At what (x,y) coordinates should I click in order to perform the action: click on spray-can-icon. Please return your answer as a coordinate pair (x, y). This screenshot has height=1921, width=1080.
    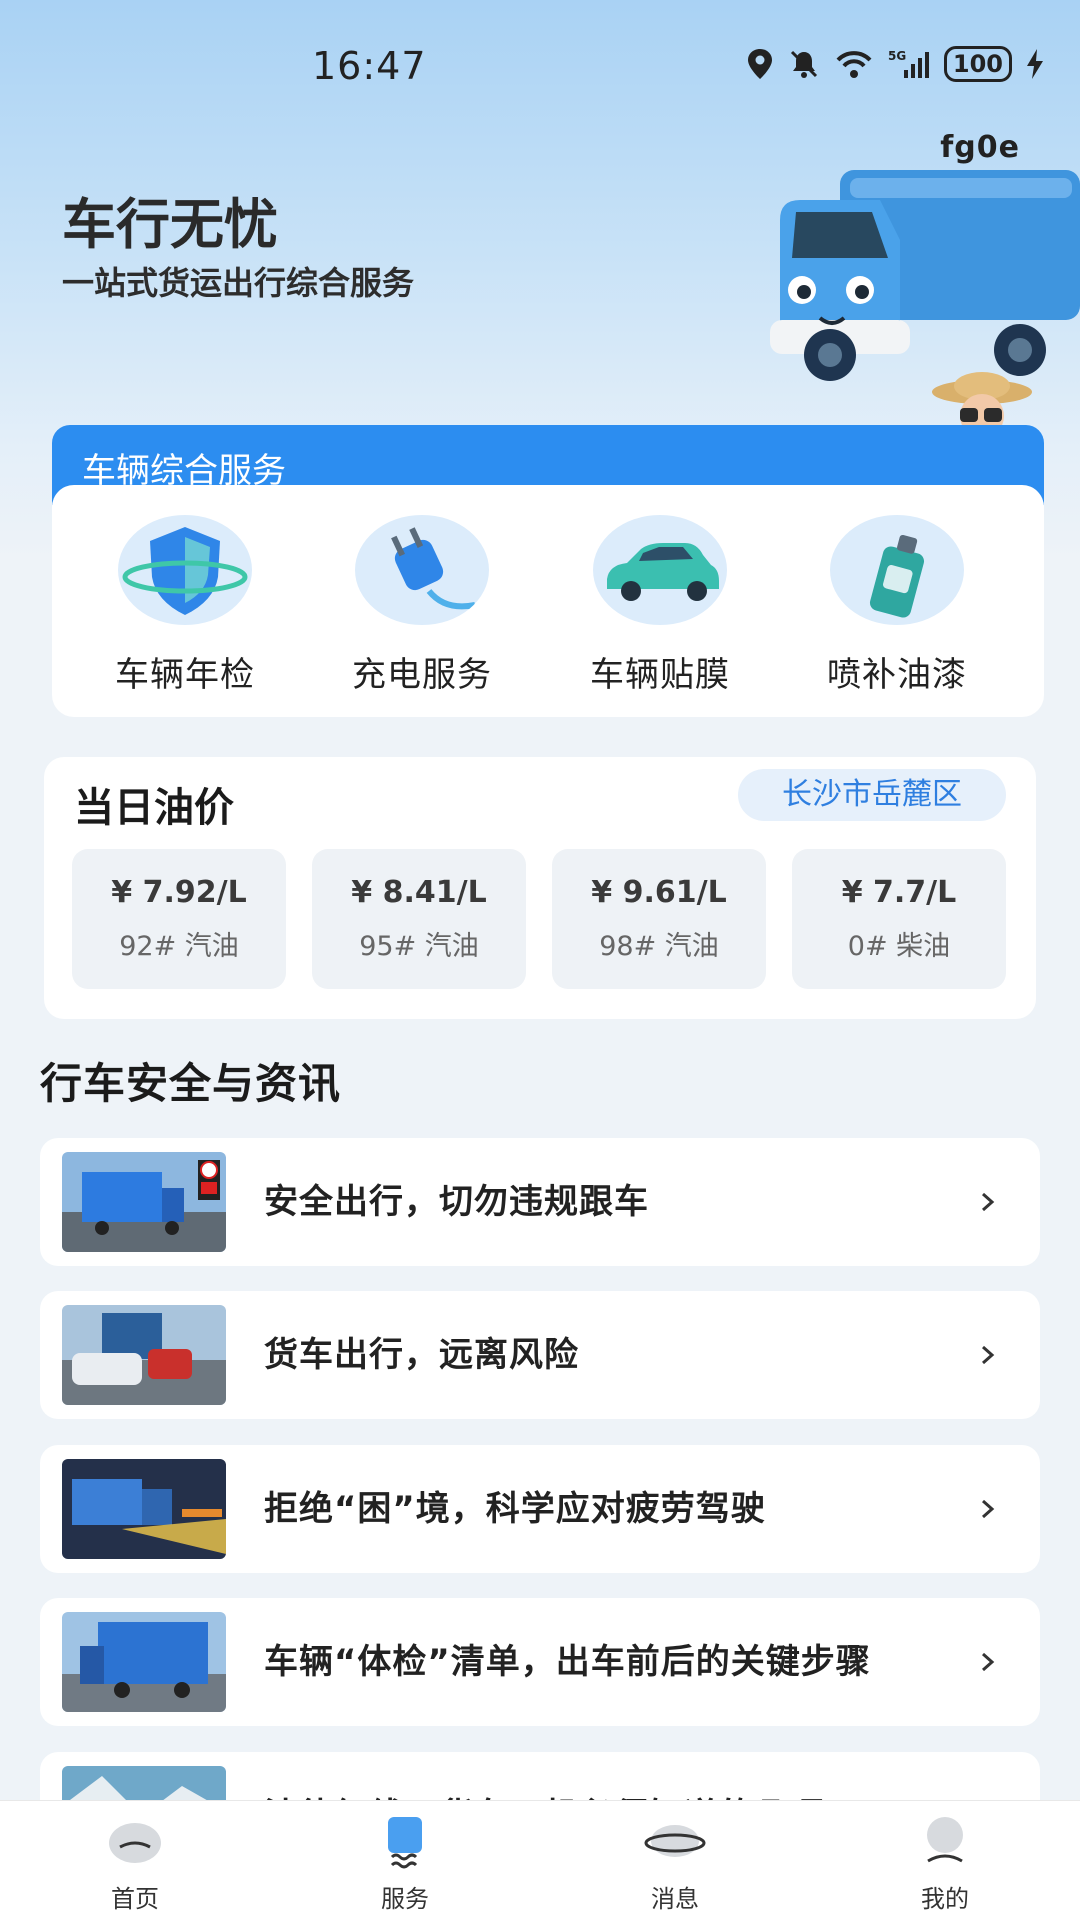
    Looking at the image, I should click on (897, 570).